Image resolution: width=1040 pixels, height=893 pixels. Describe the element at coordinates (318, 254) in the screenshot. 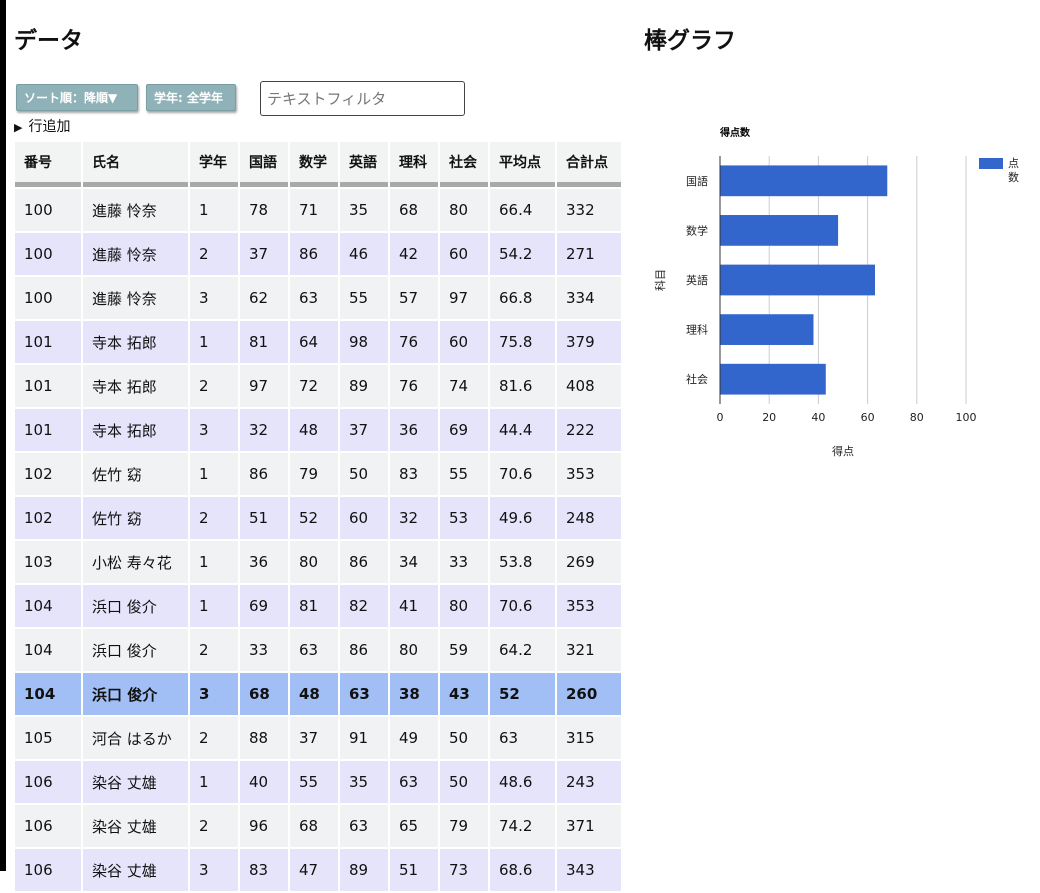

I see `table-row: 100 進藤 怜奈 2 37 86 46 42 60 54.2 271` at that location.